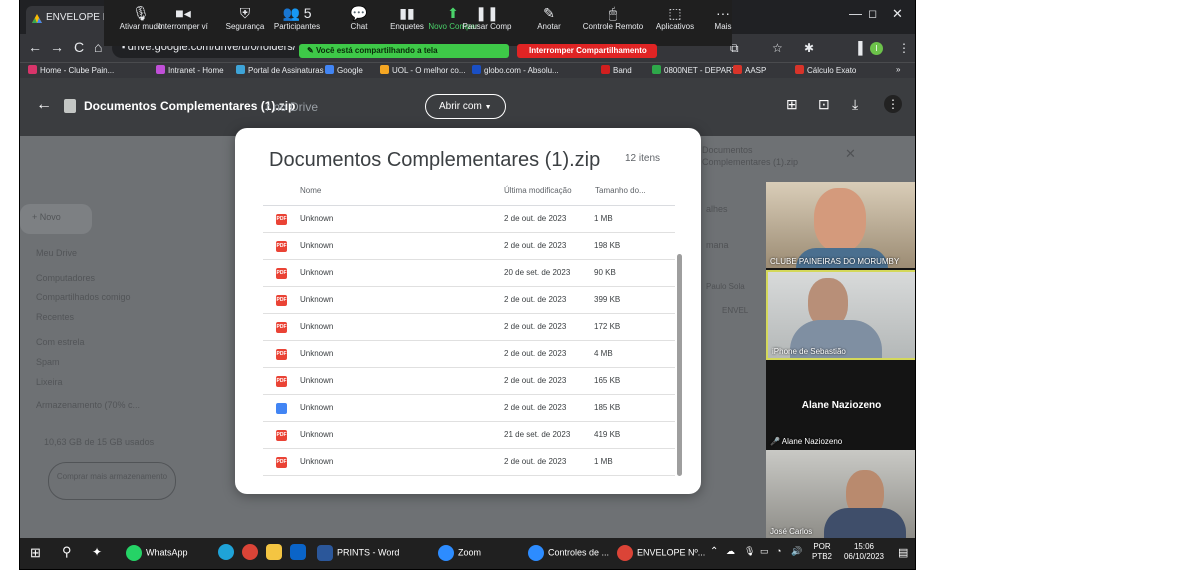  What do you see at coordinates (276, 552) in the screenshot?
I see `file-explorer-icon` at bounding box center [276, 552].